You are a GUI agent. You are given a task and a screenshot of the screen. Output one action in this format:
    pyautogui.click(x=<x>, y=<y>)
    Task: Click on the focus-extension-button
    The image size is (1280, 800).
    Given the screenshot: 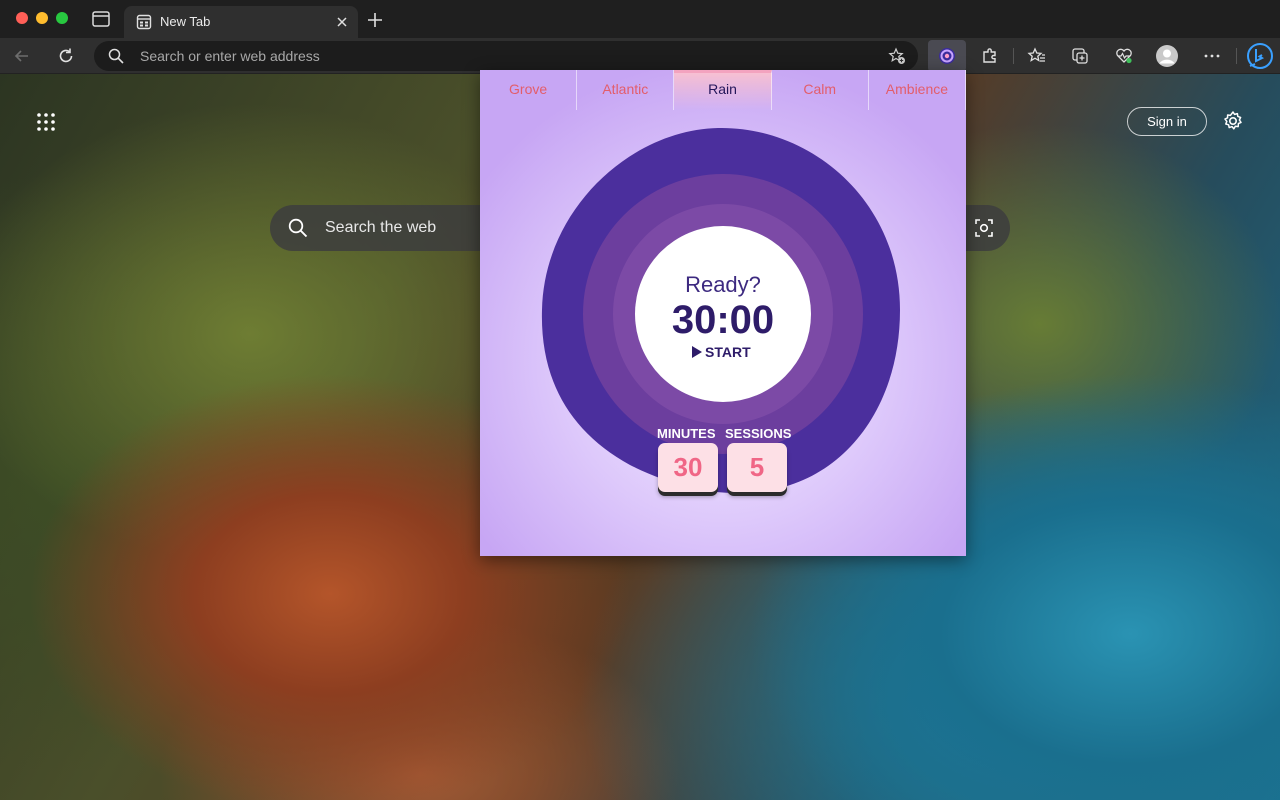 What is the action you would take?
    pyautogui.click(x=947, y=56)
    